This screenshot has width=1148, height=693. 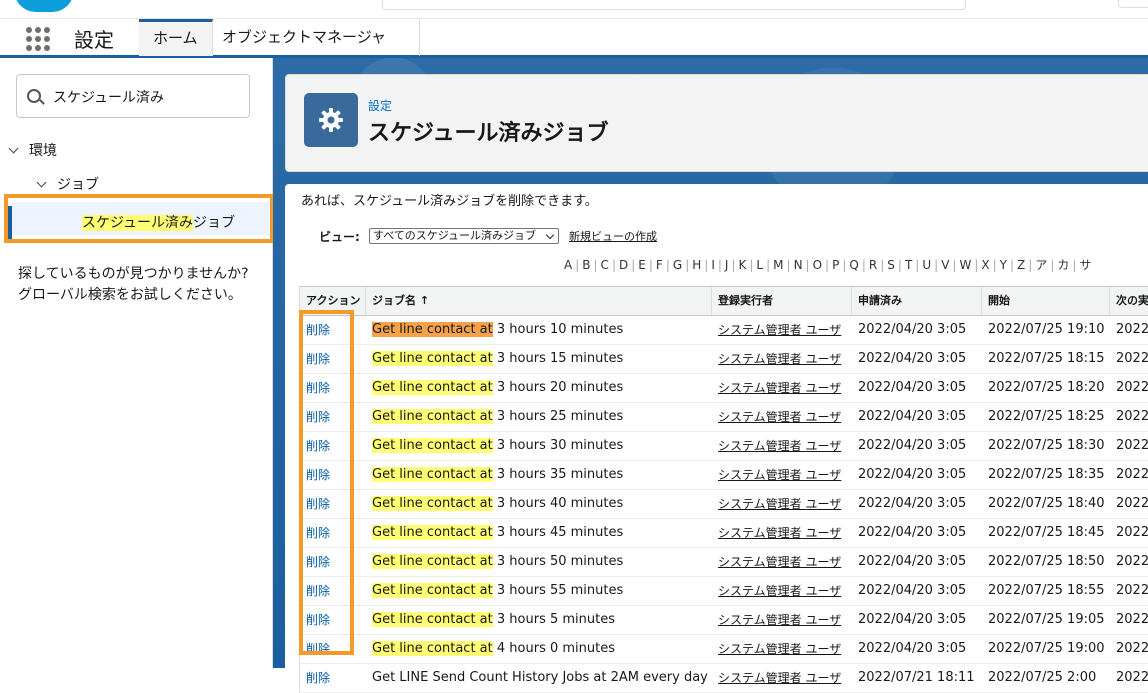 I want to click on alphabet-filter-letter: Q, so click(x=853, y=265).